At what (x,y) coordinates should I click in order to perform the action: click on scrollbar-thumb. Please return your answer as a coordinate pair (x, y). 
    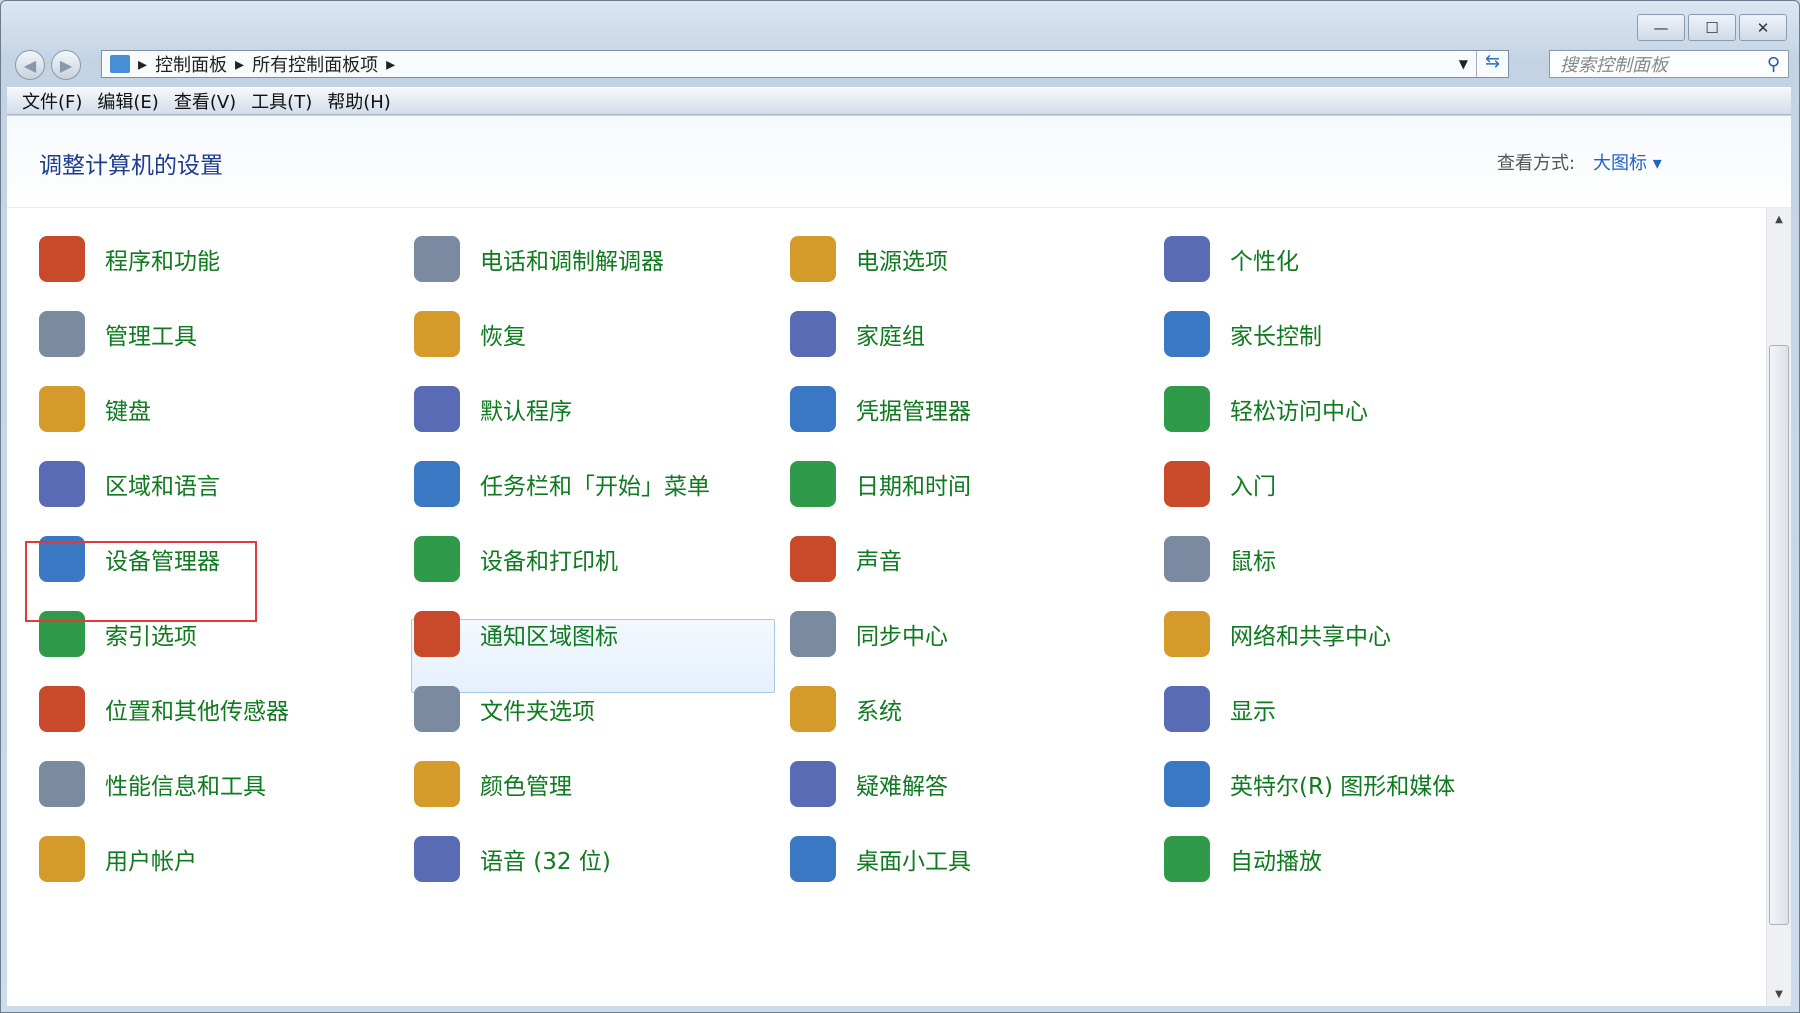
    Looking at the image, I should click on (1779, 635).